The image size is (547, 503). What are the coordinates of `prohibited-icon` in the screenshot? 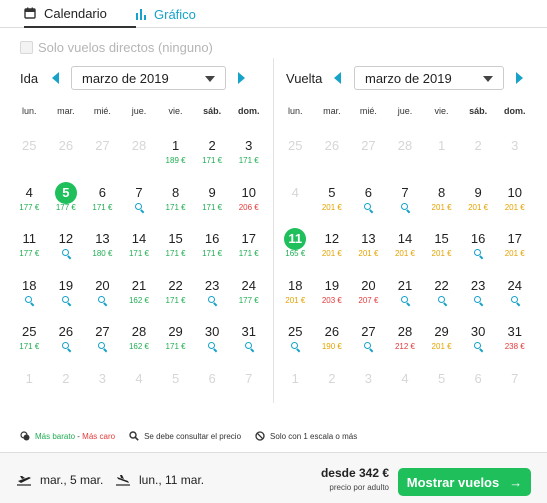 It's located at (260, 436).